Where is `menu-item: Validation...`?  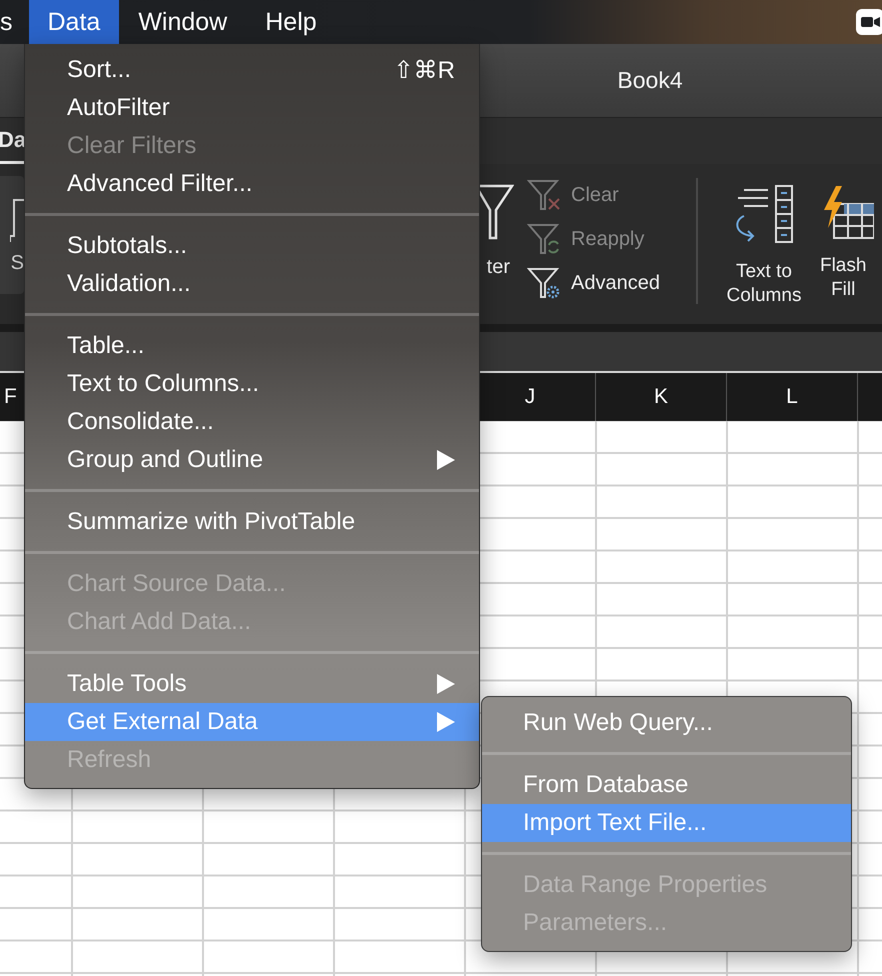 menu-item: Validation... is located at coordinates (252, 284).